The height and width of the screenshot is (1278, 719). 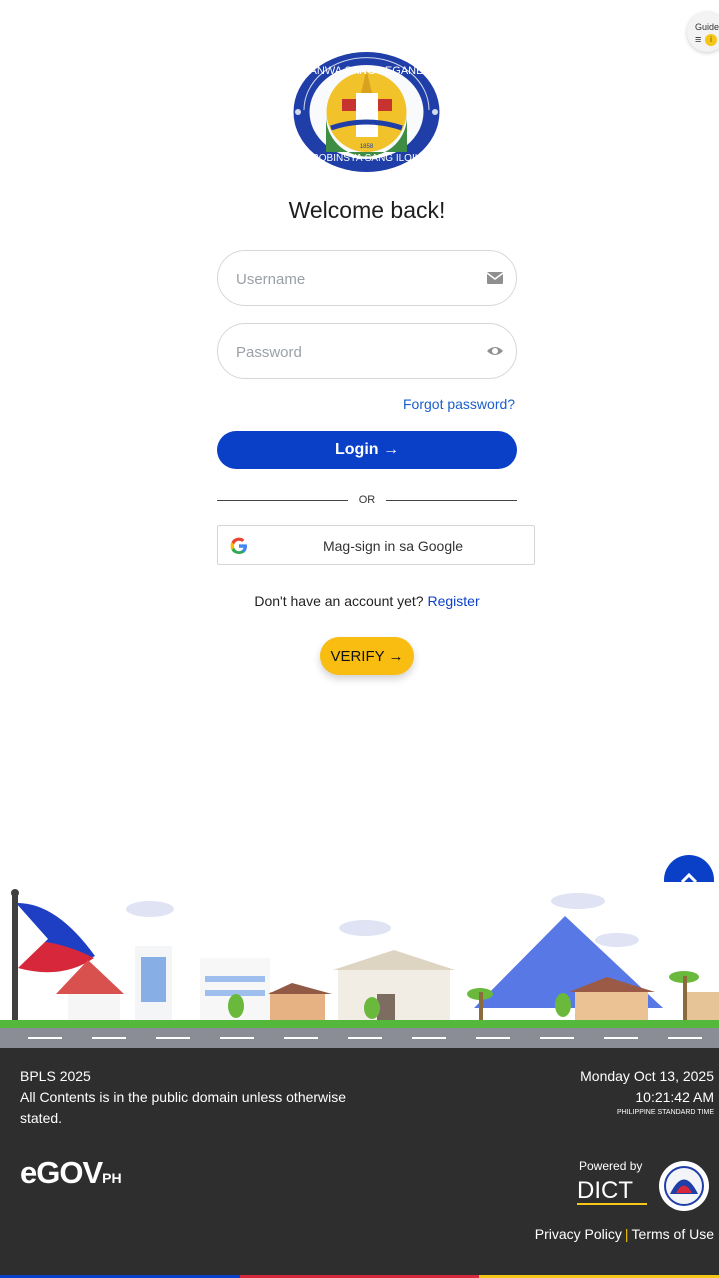 What do you see at coordinates (366, 158) in the screenshot?
I see `seal-bottom-text: PROBINSYA SANG ILOILO` at bounding box center [366, 158].